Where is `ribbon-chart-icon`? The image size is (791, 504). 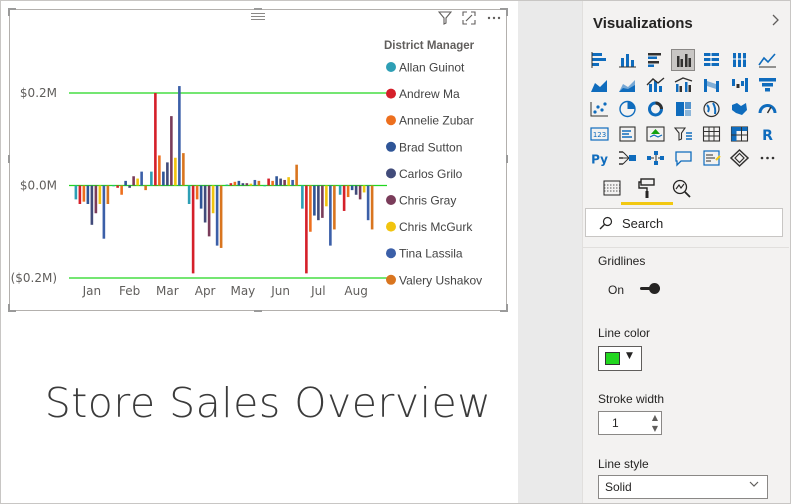 ribbon-chart-icon is located at coordinates (711, 85).